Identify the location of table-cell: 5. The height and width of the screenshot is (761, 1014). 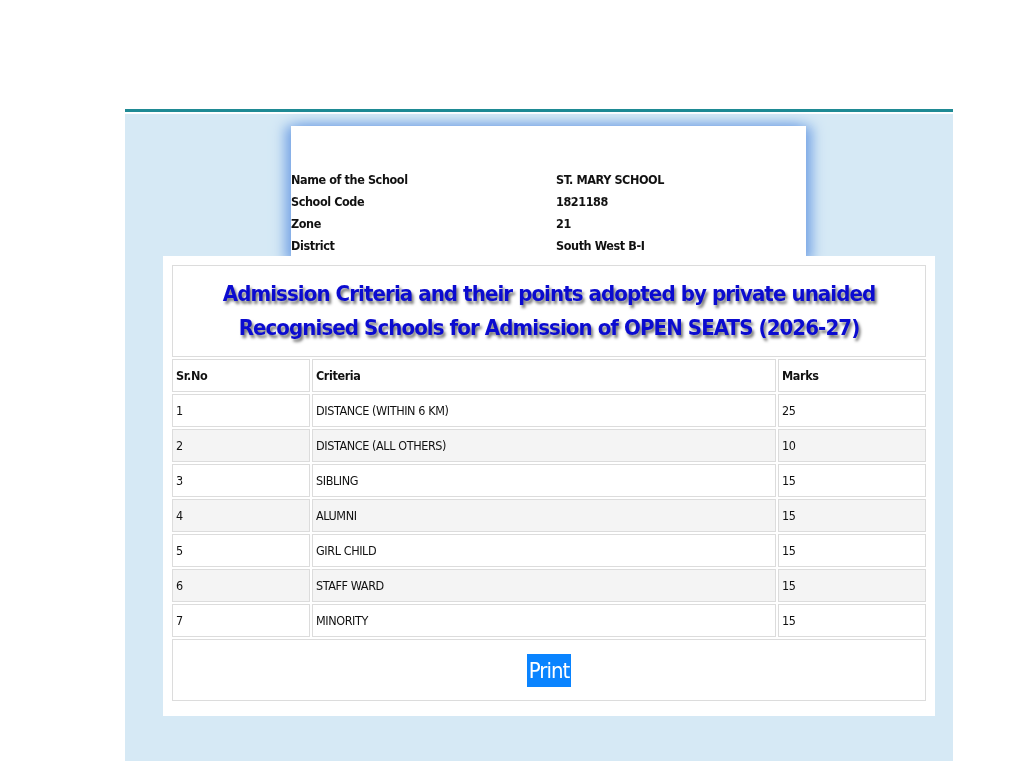
(241, 550).